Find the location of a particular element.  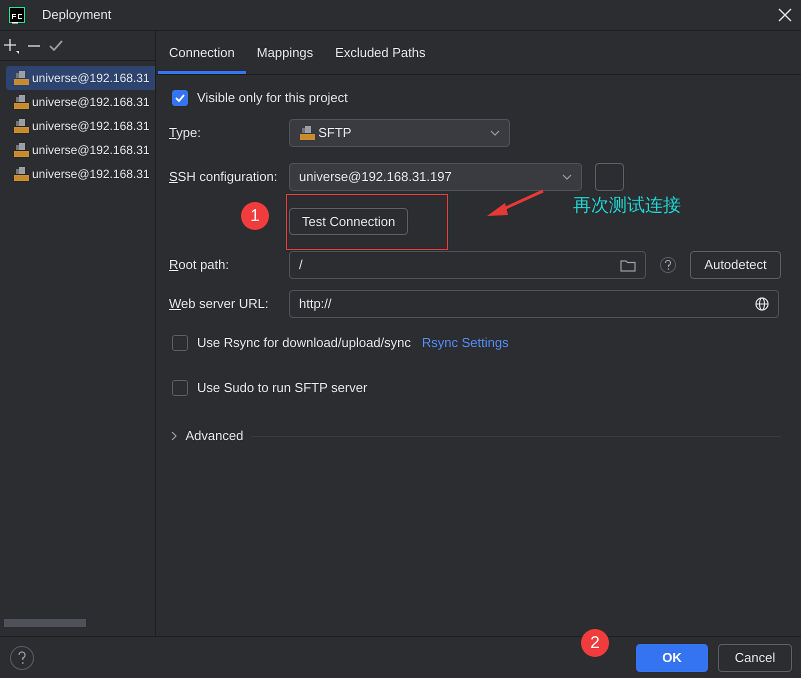

tab: Connection is located at coordinates (202, 52).